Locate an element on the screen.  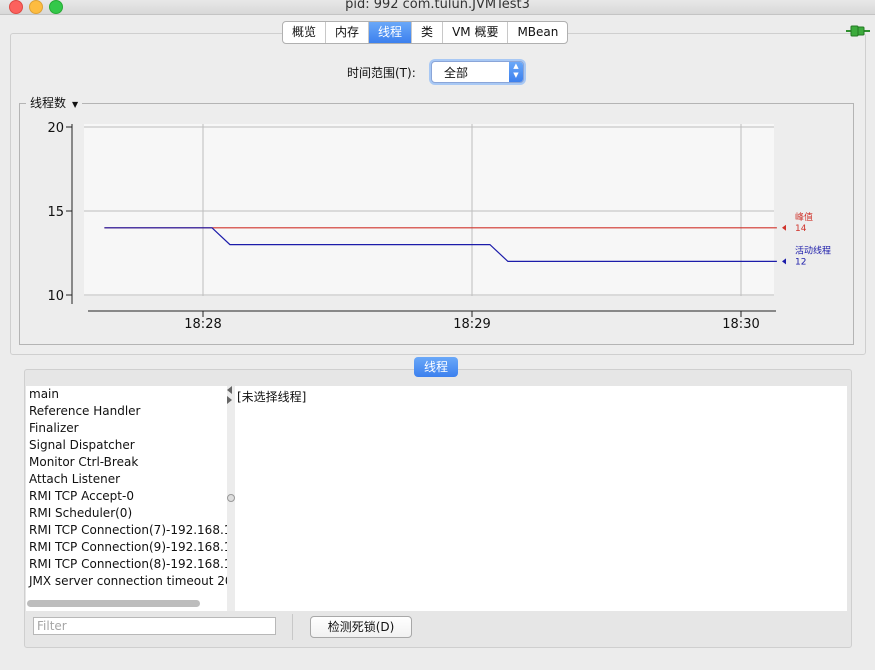
thread-list-item: Attach Listener is located at coordinates (126, 479).